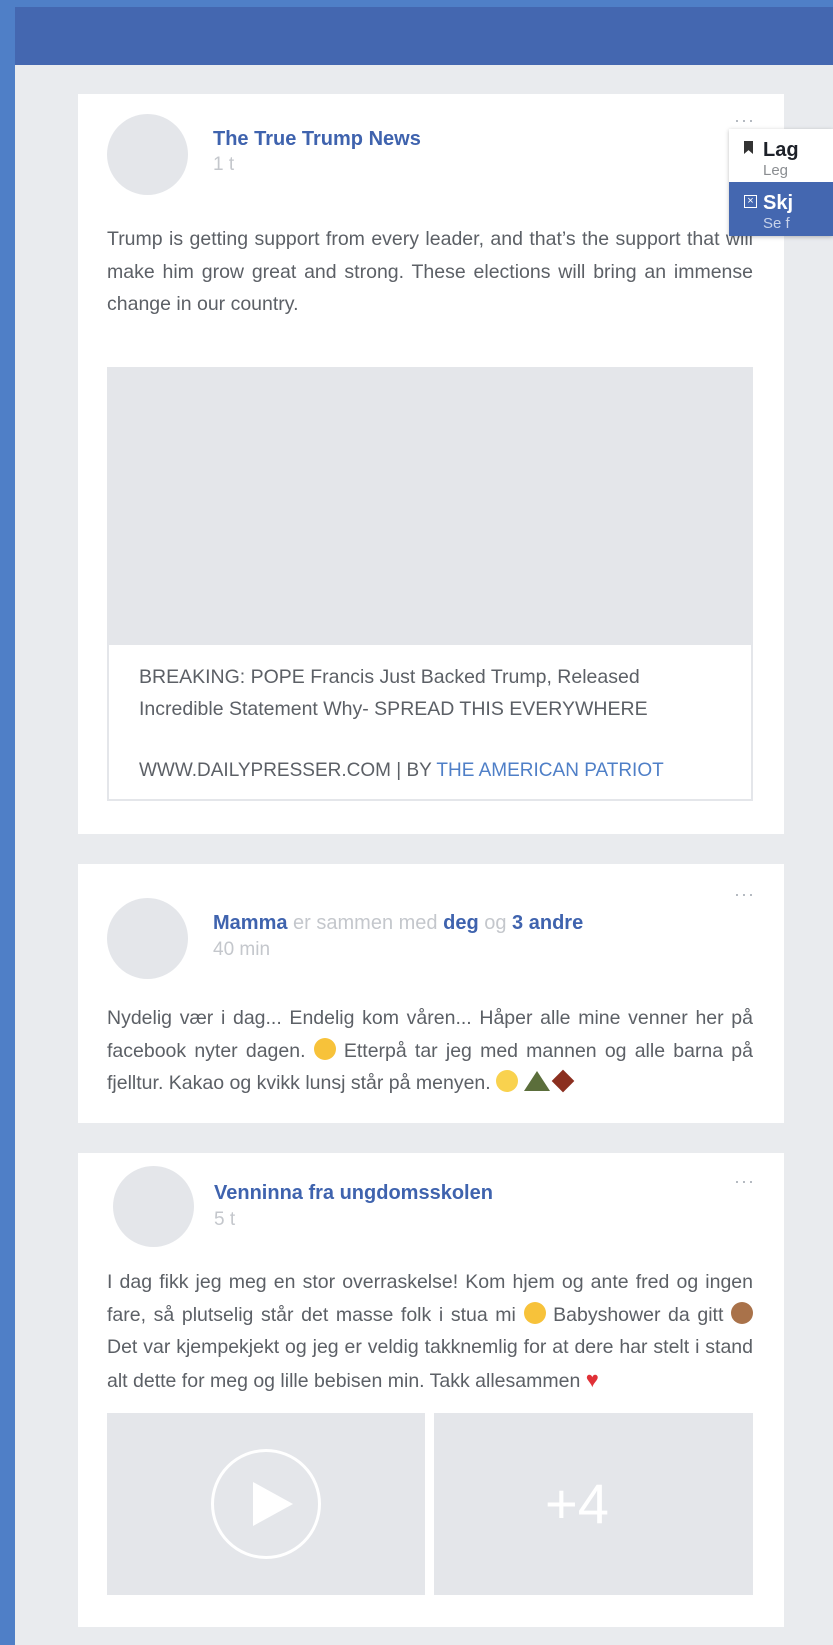 This screenshot has width=833, height=1645. What do you see at coordinates (250, 923) in the screenshot?
I see `post-author: Mamma` at bounding box center [250, 923].